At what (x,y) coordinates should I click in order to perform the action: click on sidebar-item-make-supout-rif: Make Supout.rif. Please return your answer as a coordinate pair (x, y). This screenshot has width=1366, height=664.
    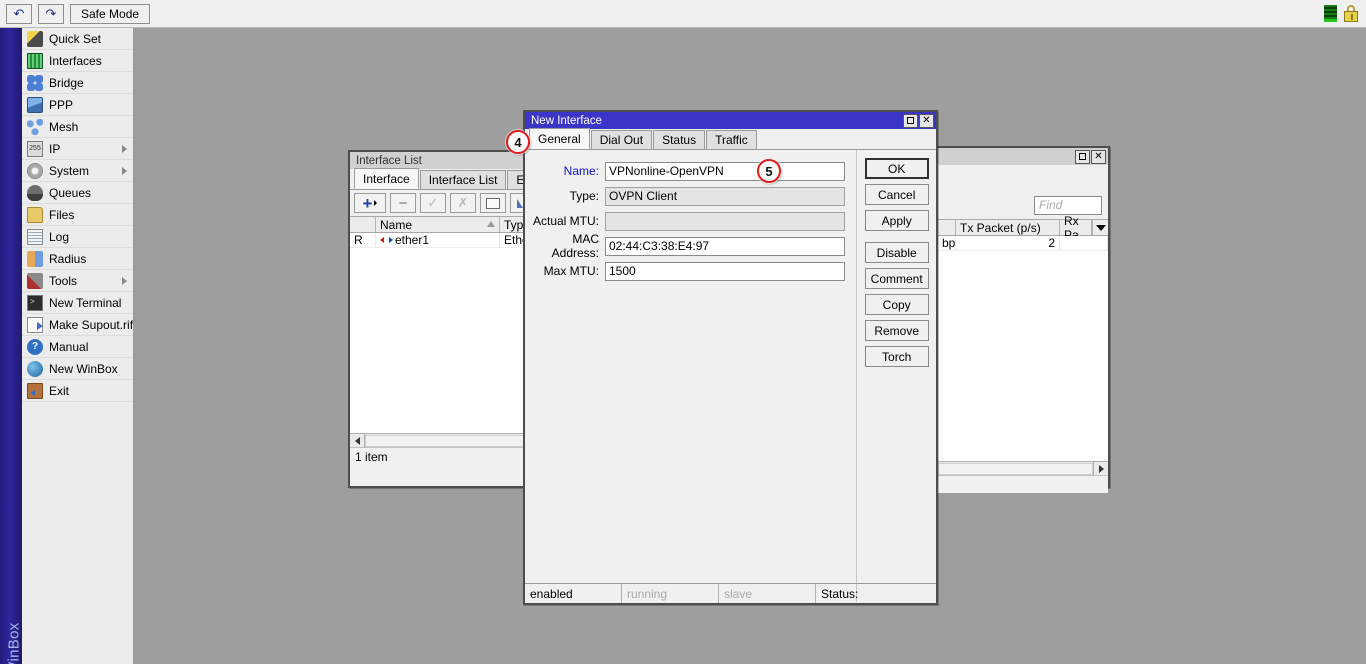
    Looking at the image, I should click on (77, 325).